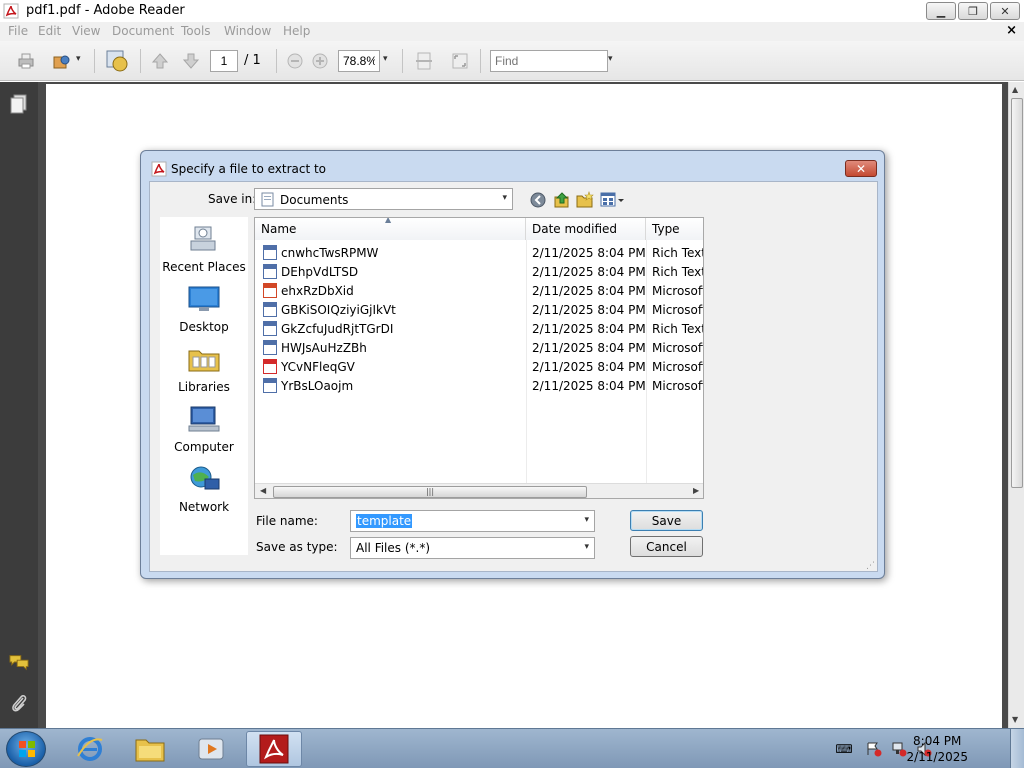 The width and height of the screenshot is (1024, 768). I want to click on attachments-icon, so click(19, 704).